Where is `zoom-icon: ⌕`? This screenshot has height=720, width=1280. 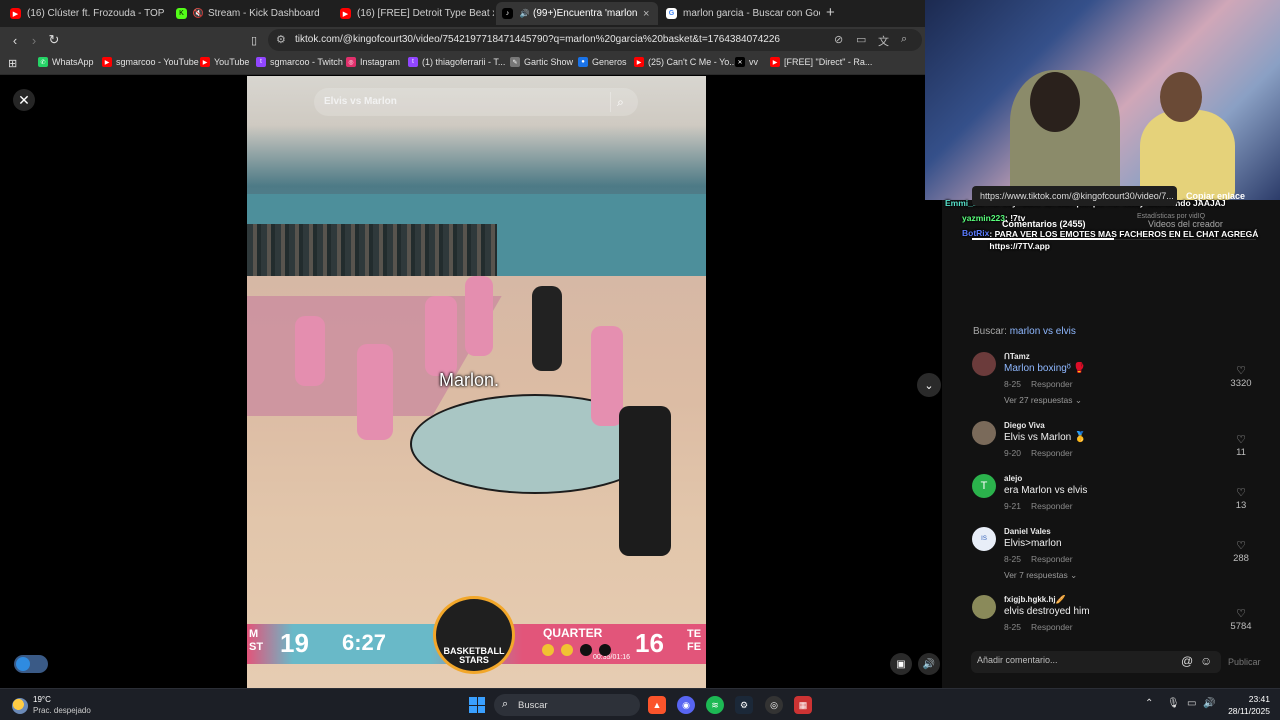
zoom-icon: ⌕ is located at coordinates (904, 39).